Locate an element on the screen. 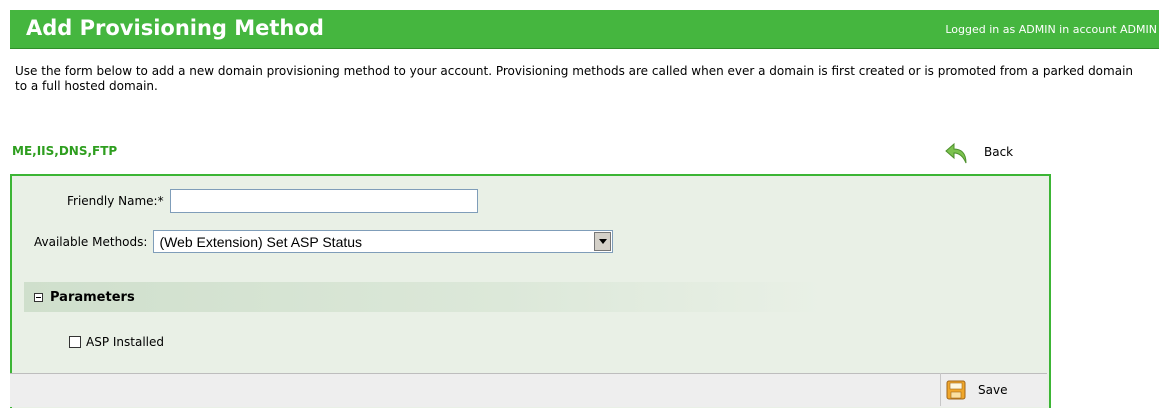 This screenshot has width=1159, height=408. asp-installed-label: ASP Installed is located at coordinates (125, 342).